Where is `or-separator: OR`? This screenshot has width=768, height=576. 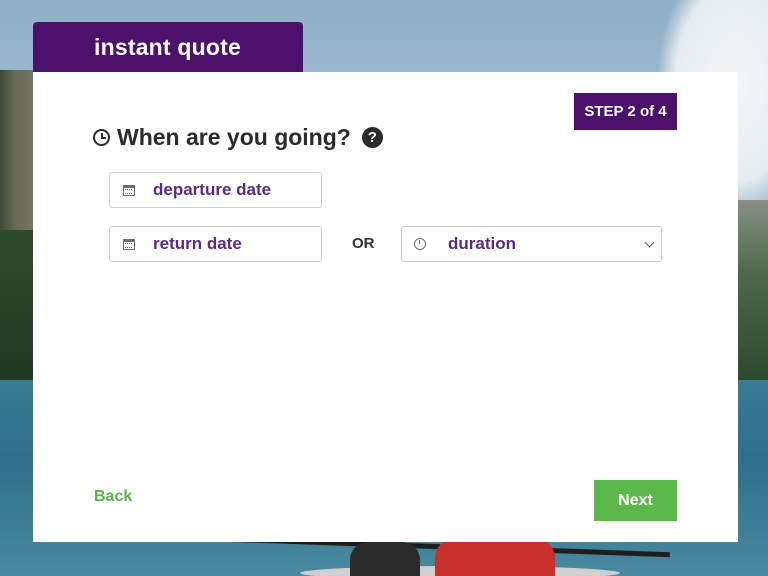 or-separator: OR is located at coordinates (363, 243).